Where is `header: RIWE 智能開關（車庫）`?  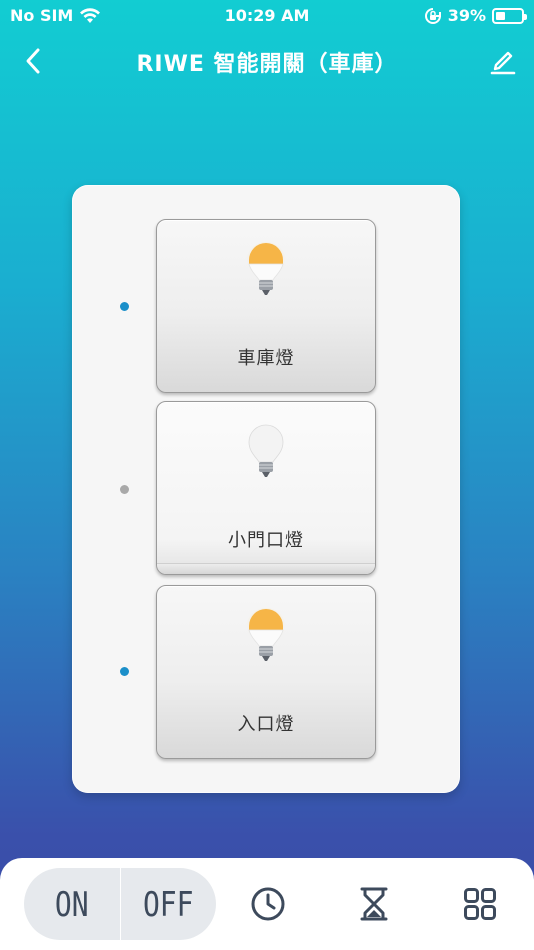 header: RIWE 智能開關（車庫） is located at coordinates (267, 62).